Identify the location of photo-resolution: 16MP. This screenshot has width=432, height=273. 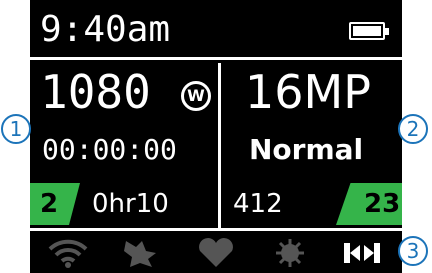
(308, 92).